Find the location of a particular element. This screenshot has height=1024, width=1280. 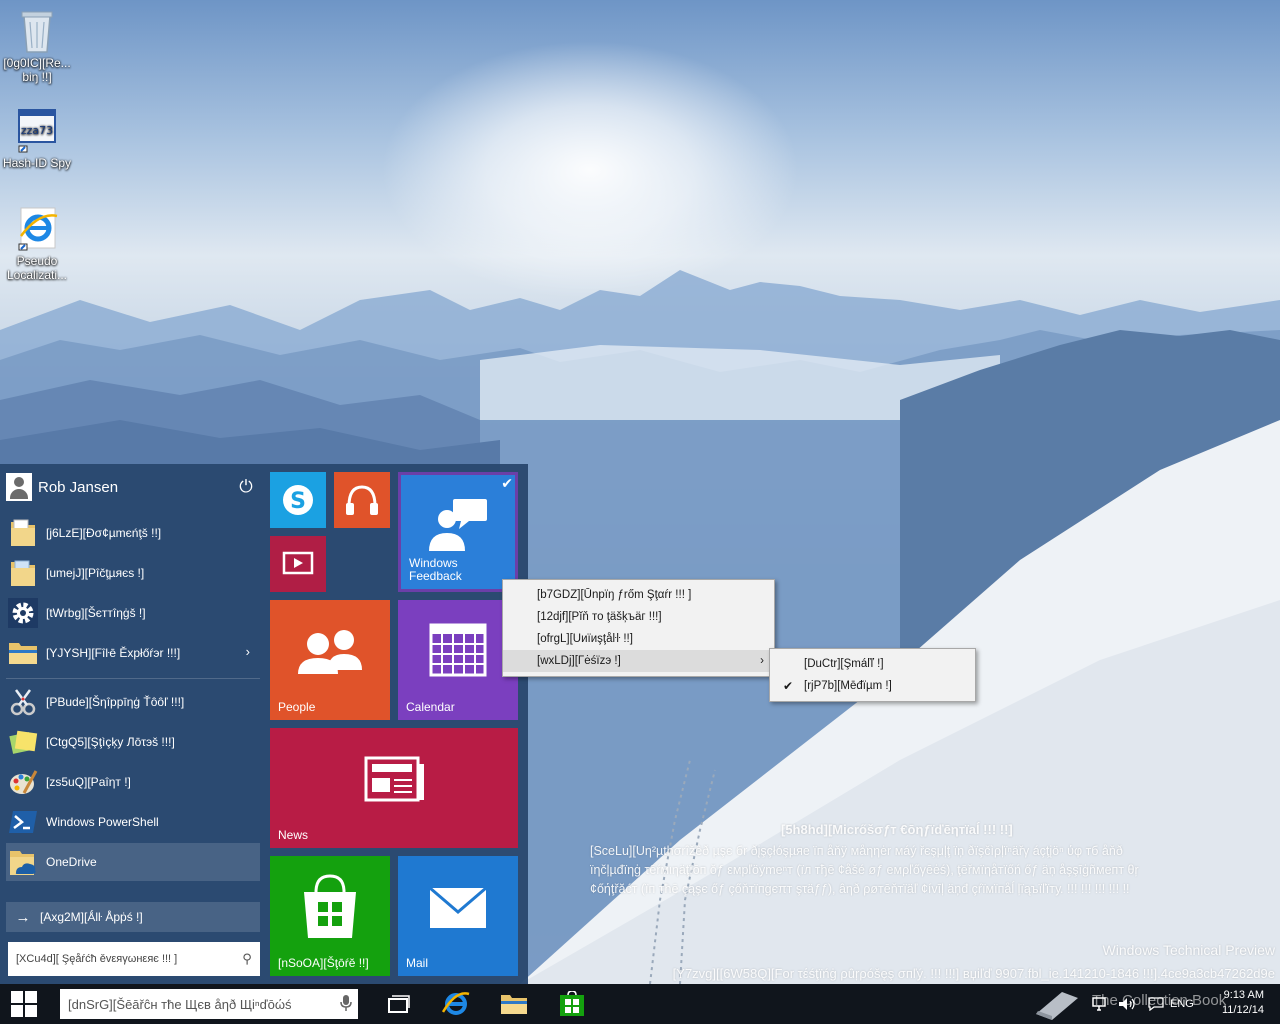

app-item-documents: [j6LzE][Ðσ¢µmєńţš !!] is located at coordinates (133, 533).